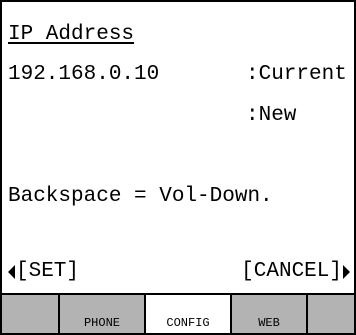 This screenshot has height=335, width=356. I want to click on right-arrow-icon, so click(346, 272).